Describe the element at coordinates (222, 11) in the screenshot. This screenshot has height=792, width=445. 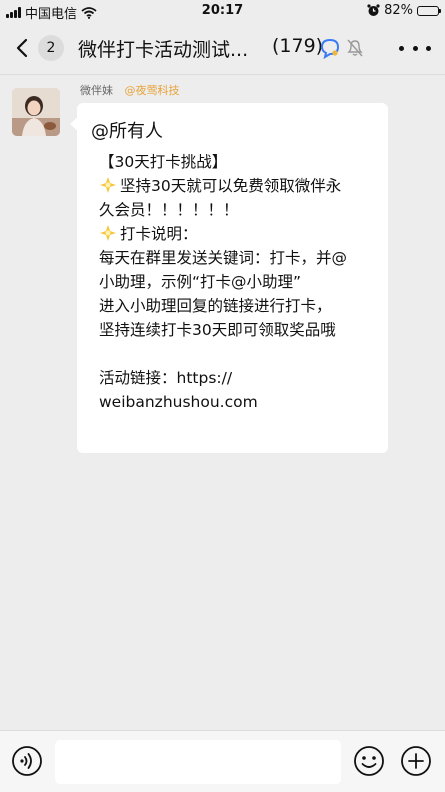
I see `status-bar: 中国电信 20:17 82%` at that location.